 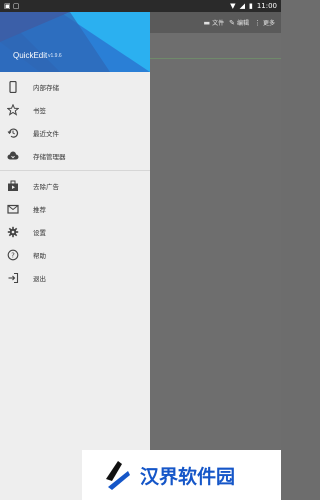 What do you see at coordinates (13, 209) in the screenshot?
I see `mail-icon` at bounding box center [13, 209].